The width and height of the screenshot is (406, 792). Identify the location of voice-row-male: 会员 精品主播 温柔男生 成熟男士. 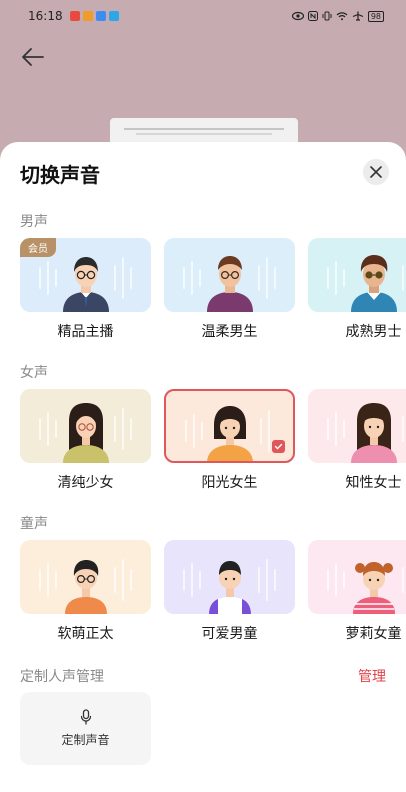
(213, 293).